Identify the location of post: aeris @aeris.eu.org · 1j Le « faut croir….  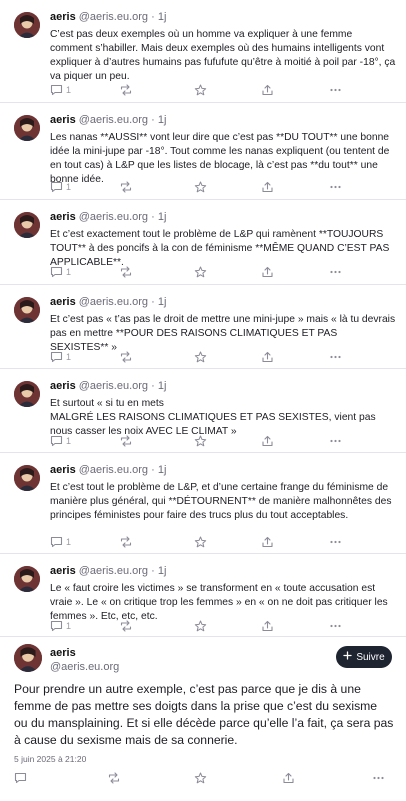
(203, 595).